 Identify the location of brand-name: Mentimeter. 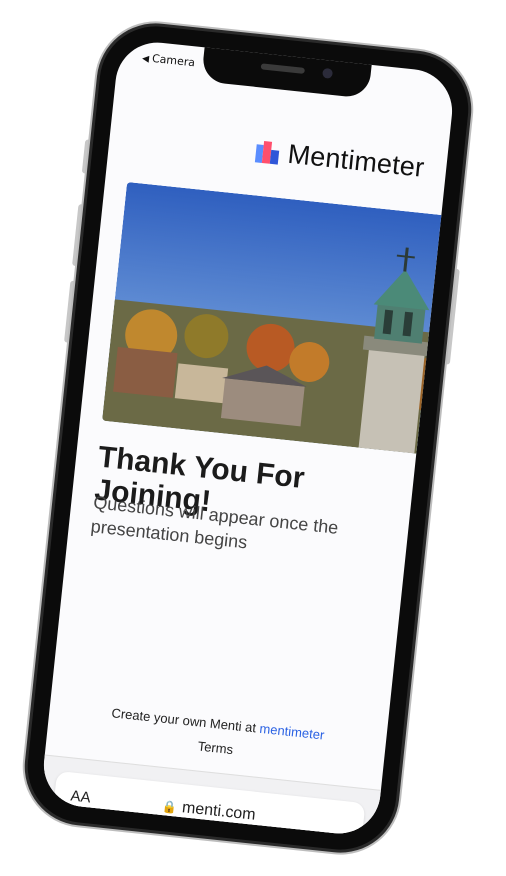
(356, 160).